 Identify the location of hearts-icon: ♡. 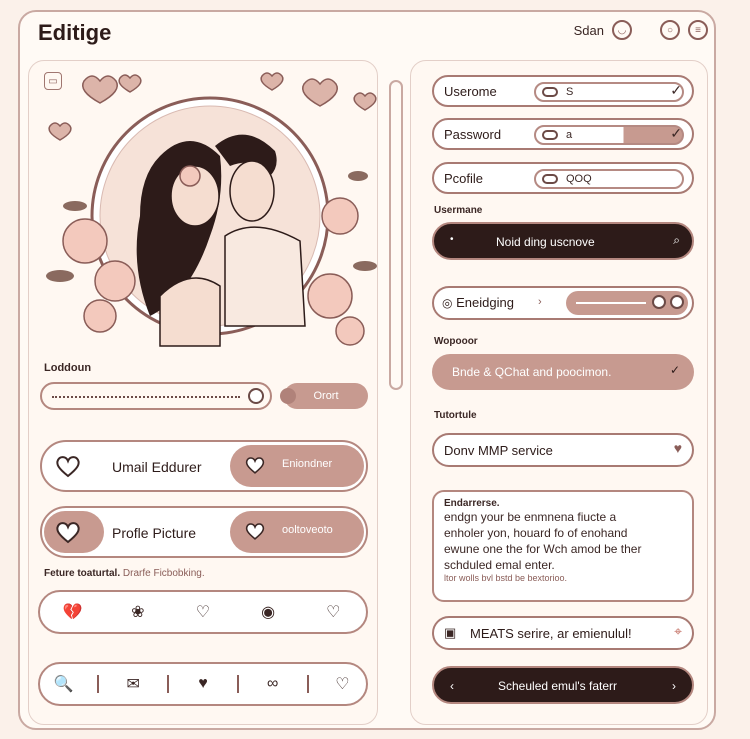
(203, 612).